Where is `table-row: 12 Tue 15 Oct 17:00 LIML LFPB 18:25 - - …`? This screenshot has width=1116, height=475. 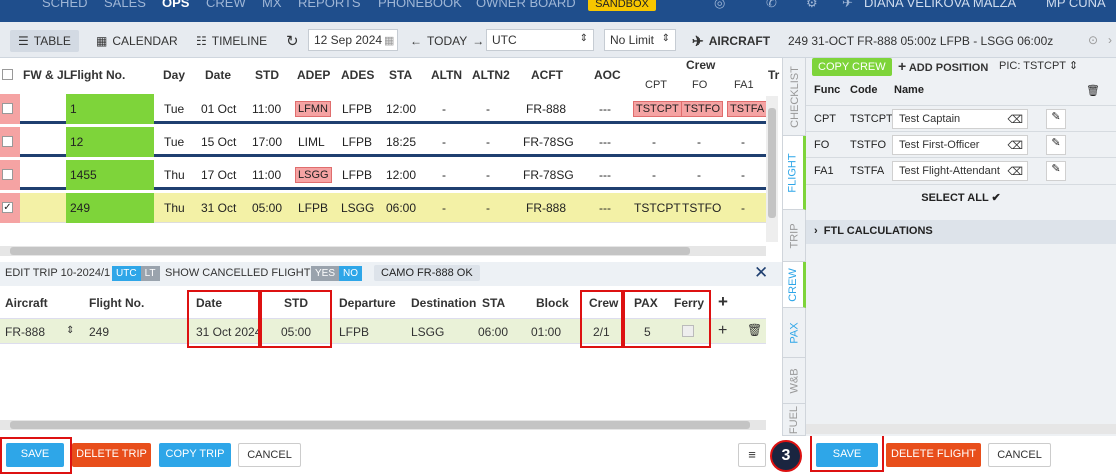
table-row: 12 Tue 15 Oct 17:00 LIML LFPB 18:25 - - … is located at coordinates (383, 142).